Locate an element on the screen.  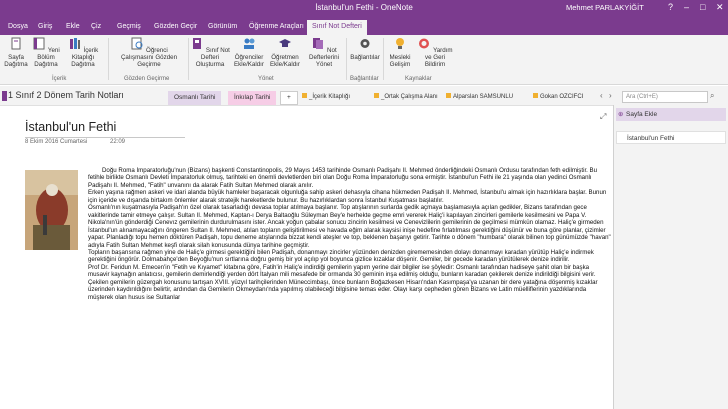
section-icon is located at coordinates (39, 43).